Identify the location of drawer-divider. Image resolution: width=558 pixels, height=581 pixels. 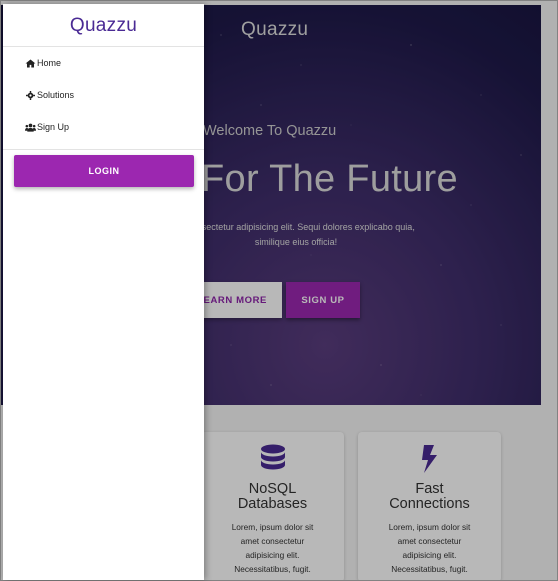
(103, 149).